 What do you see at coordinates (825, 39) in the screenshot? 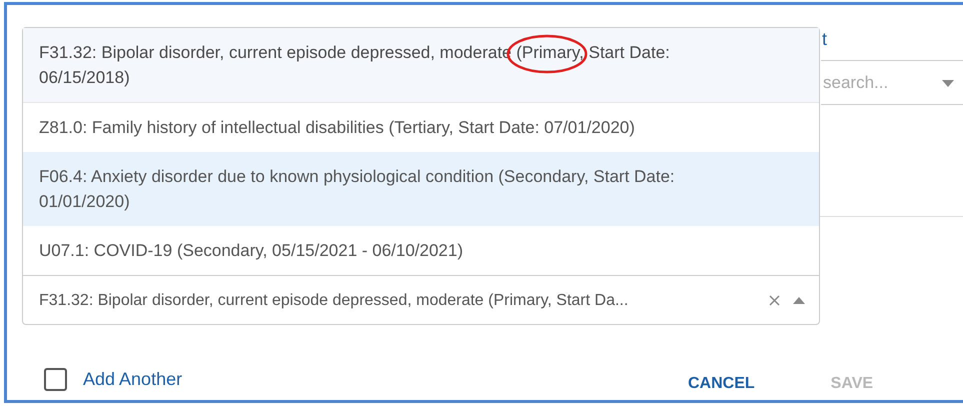
I see `link-text: t` at bounding box center [825, 39].